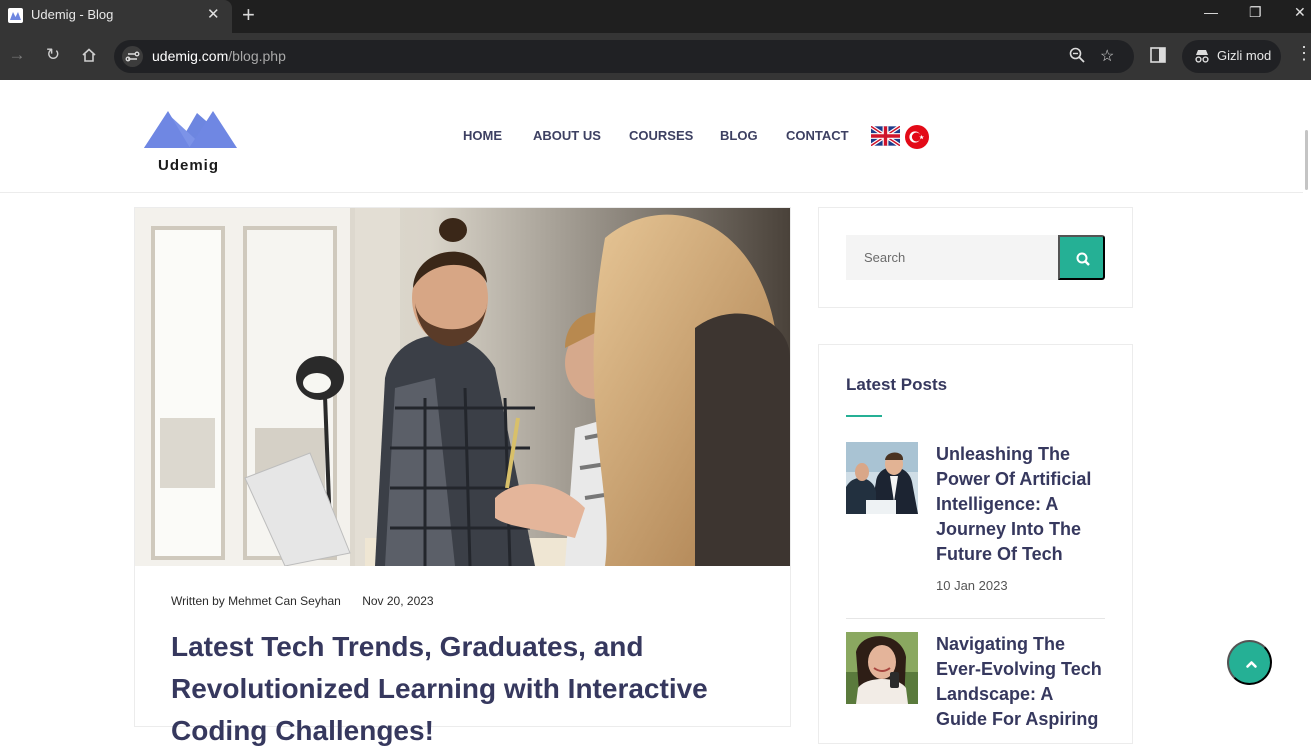 The width and height of the screenshot is (1311, 752). I want to click on title-underline, so click(864, 416).